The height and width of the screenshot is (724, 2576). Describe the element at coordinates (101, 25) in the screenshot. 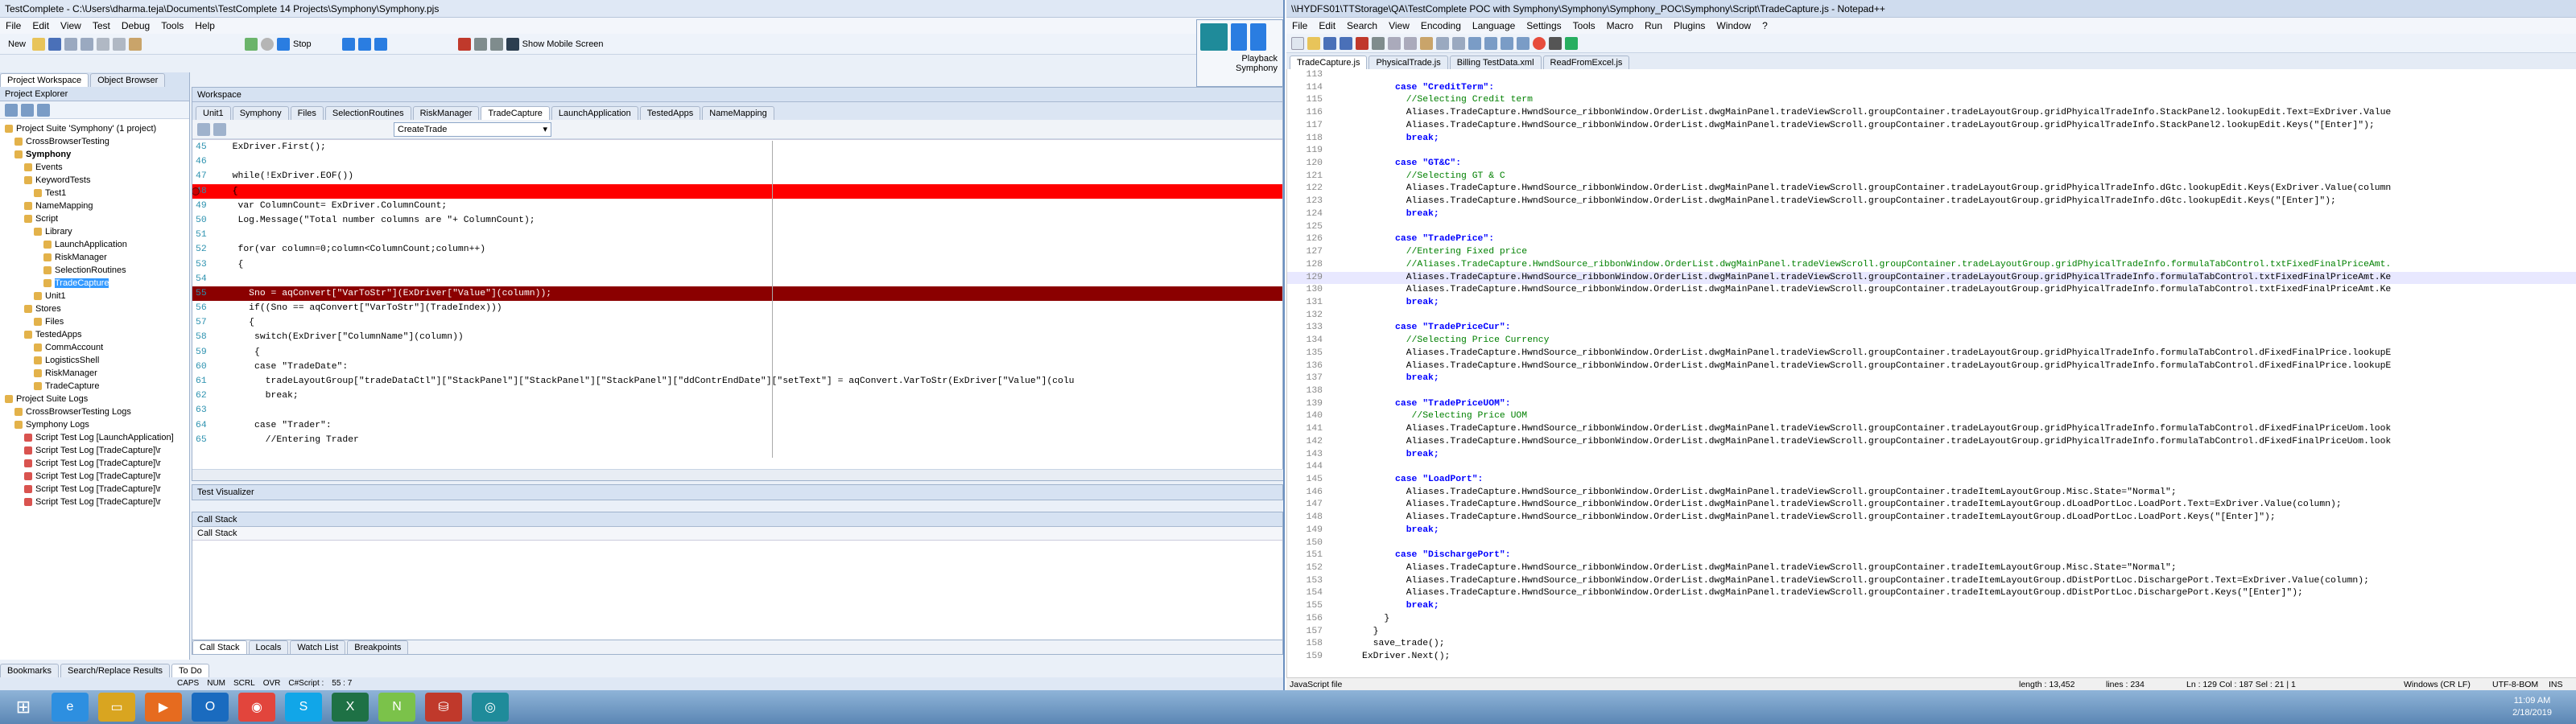

I see `menu-item-test: Test` at that location.